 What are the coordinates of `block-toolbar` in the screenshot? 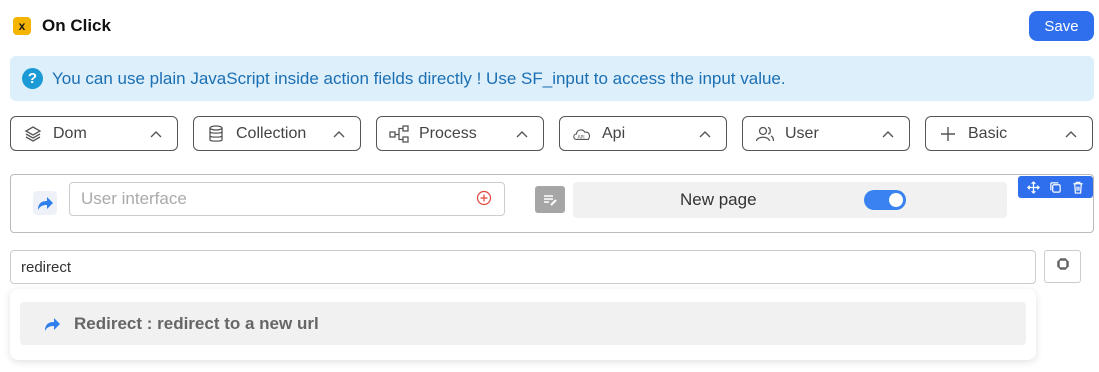 It's located at (1055, 187).